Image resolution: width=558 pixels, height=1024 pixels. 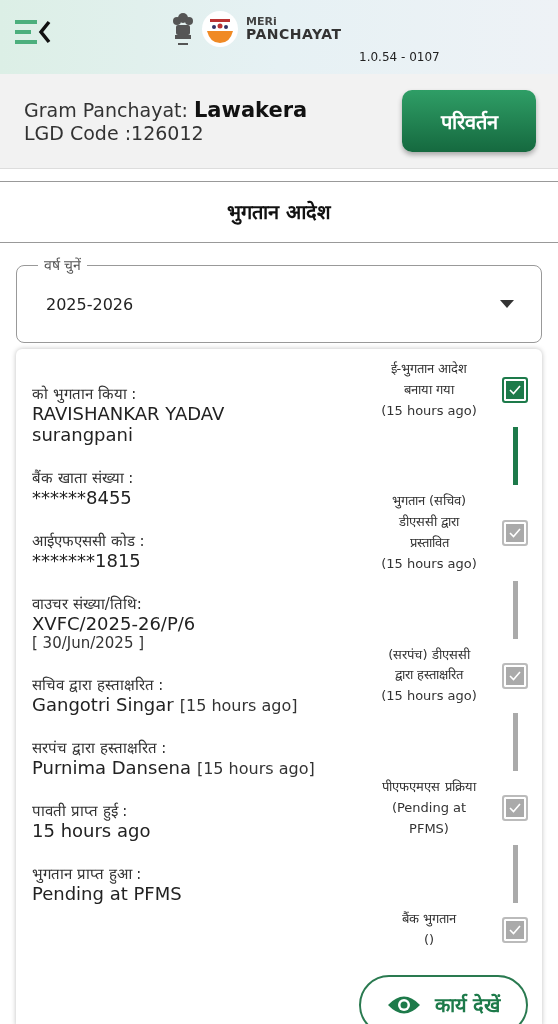 I want to click on field-label: सरपंच द्वारा हस्ताक्षरित :, so click(x=100, y=747).